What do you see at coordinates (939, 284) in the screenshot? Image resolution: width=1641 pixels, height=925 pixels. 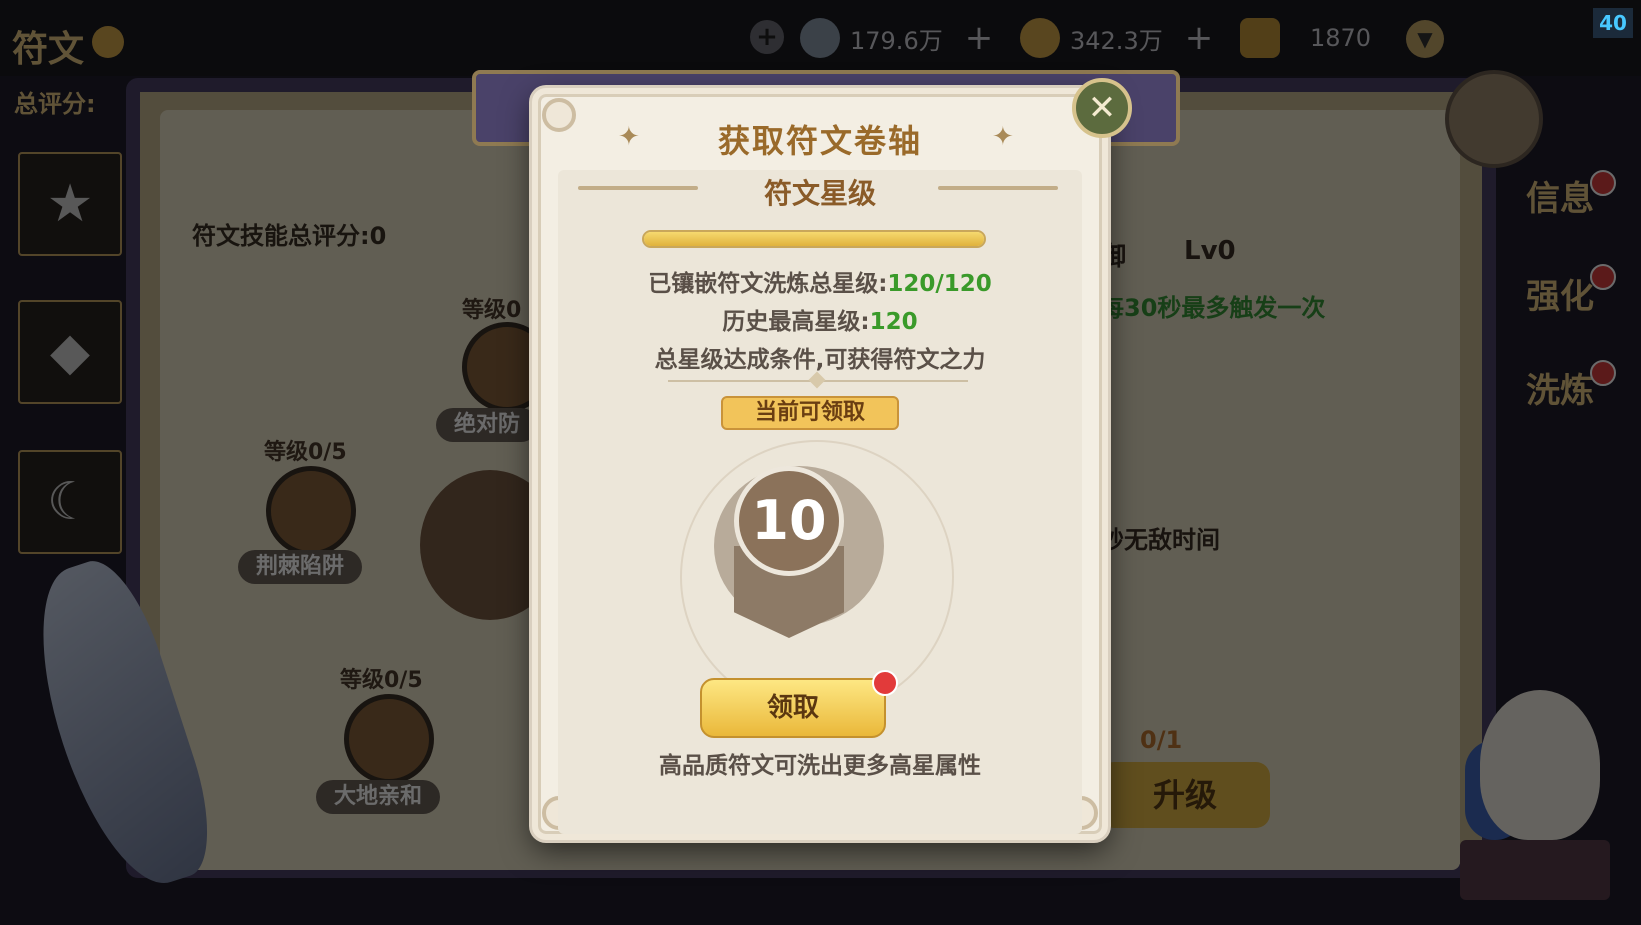 I see `stat-value: 120/120` at bounding box center [939, 284].